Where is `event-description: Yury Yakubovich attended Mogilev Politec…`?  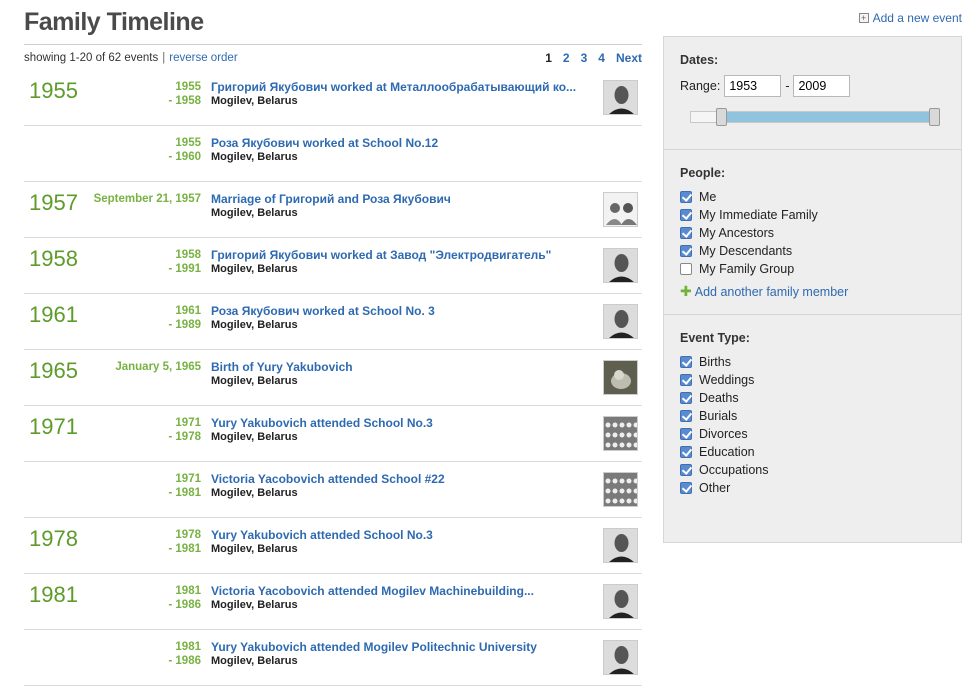
event-description: Yury Yakubovich attended Mogilev Politec… is located at coordinates (401, 654).